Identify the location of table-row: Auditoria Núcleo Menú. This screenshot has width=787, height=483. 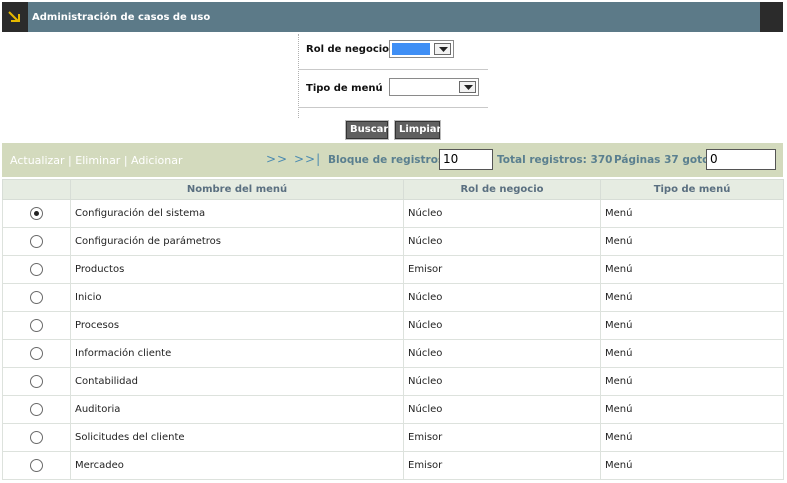
(393, 409).